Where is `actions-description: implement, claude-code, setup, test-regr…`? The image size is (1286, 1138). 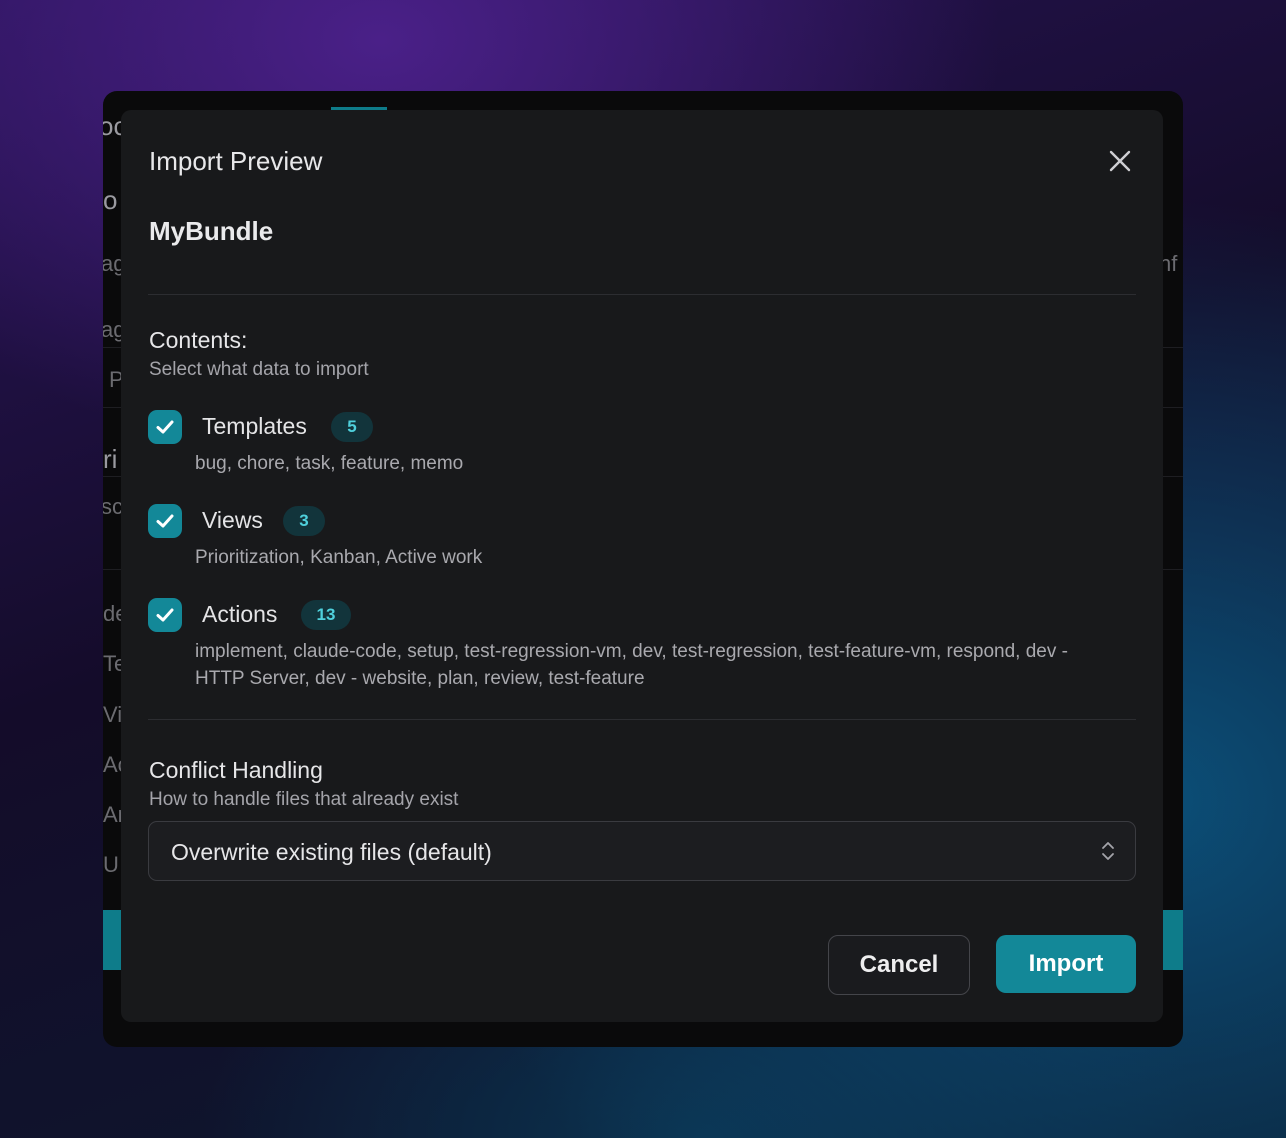
actions-description: implement, claude-code, setup, test-regr… is located at coordinates (631, 665).